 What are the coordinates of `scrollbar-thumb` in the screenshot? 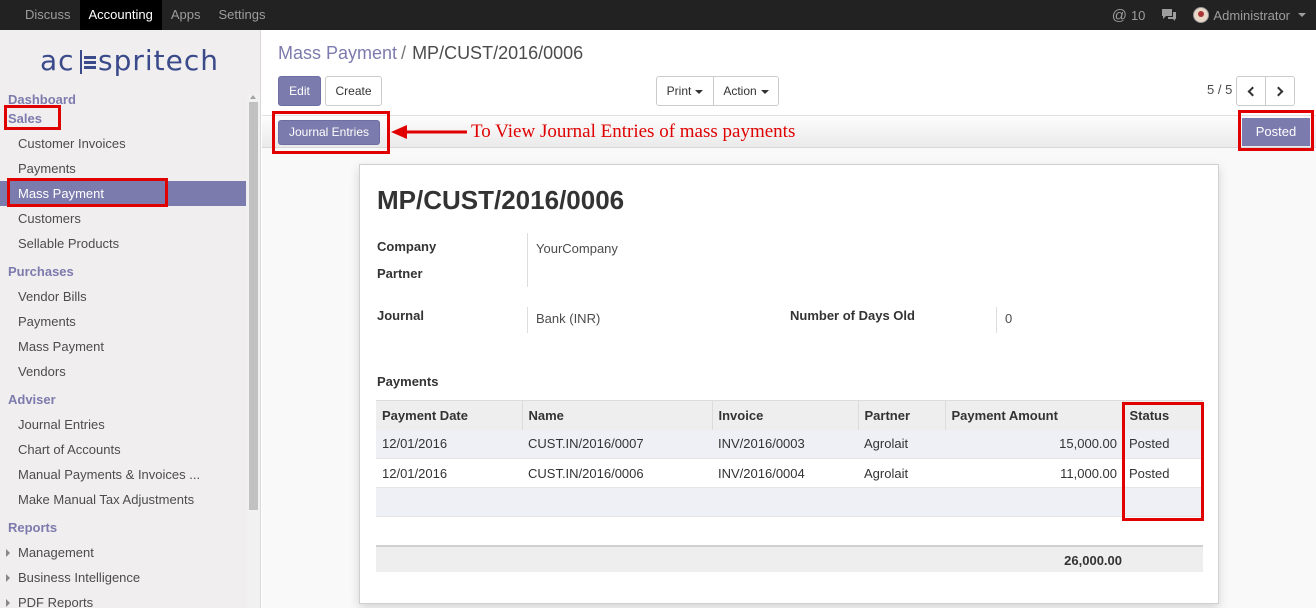 It's located at (253, 306).